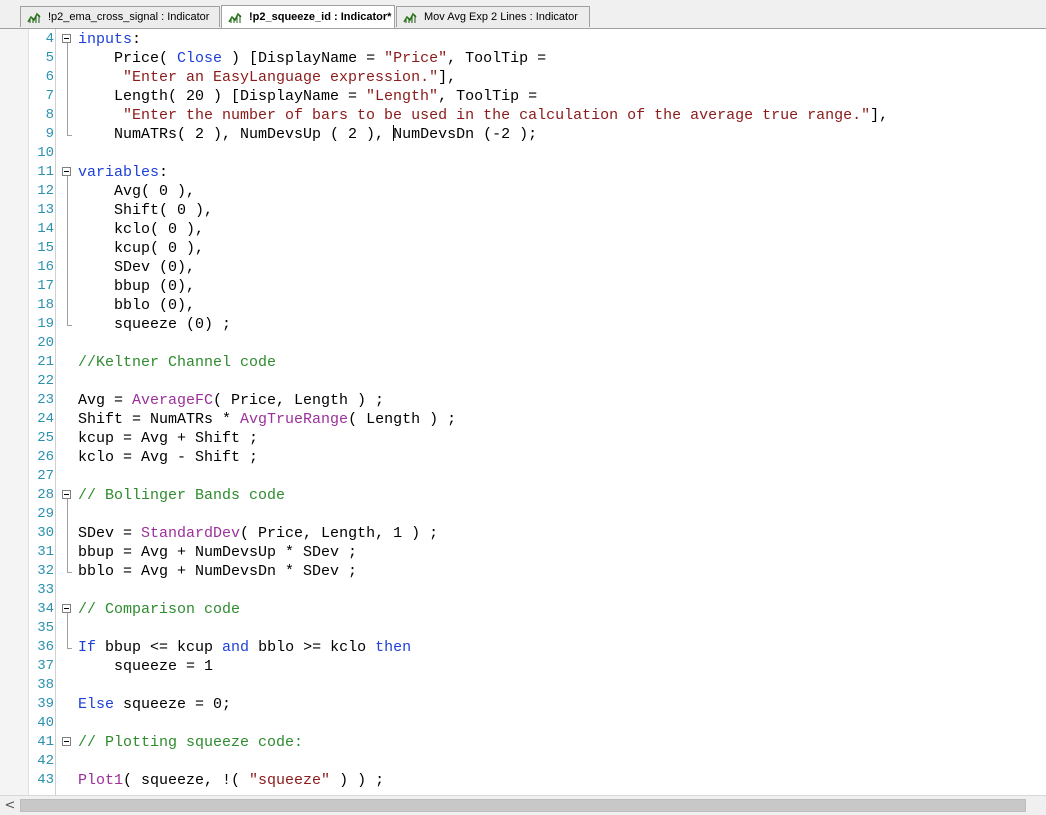  I want to click on code-text: kclo = Avg - Shift ;, so click(168, 457).